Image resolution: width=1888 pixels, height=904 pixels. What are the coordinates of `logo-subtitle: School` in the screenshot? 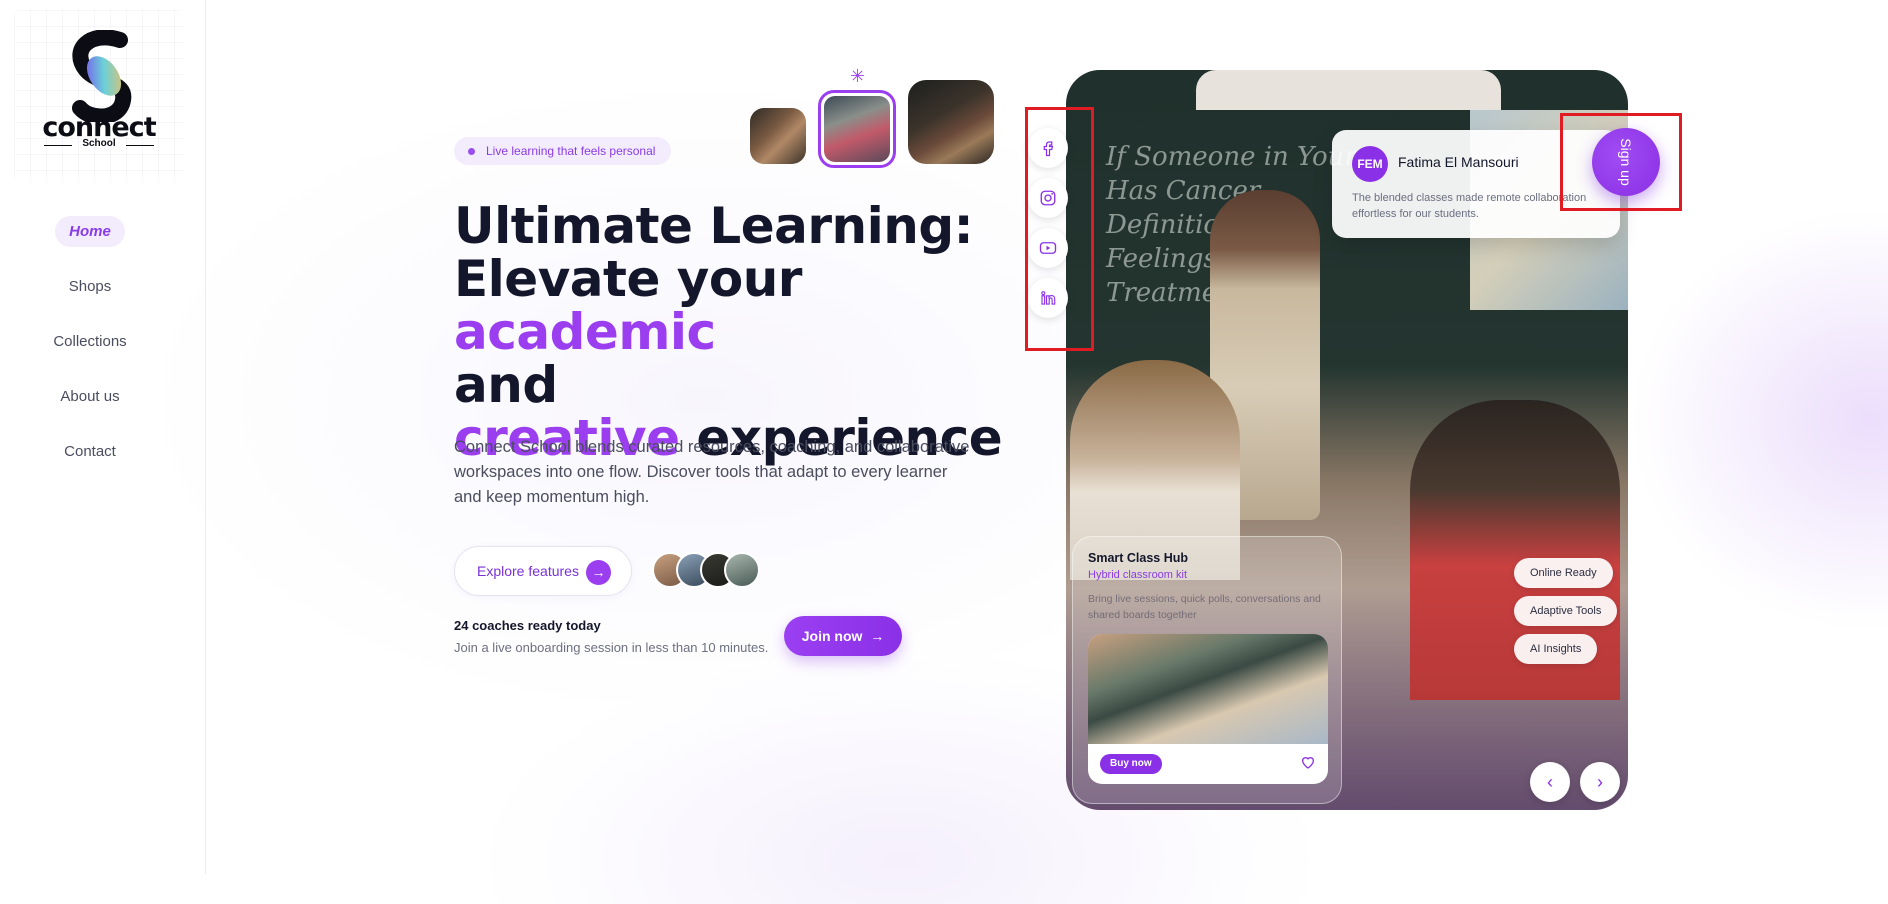 It's located at (99, 143).